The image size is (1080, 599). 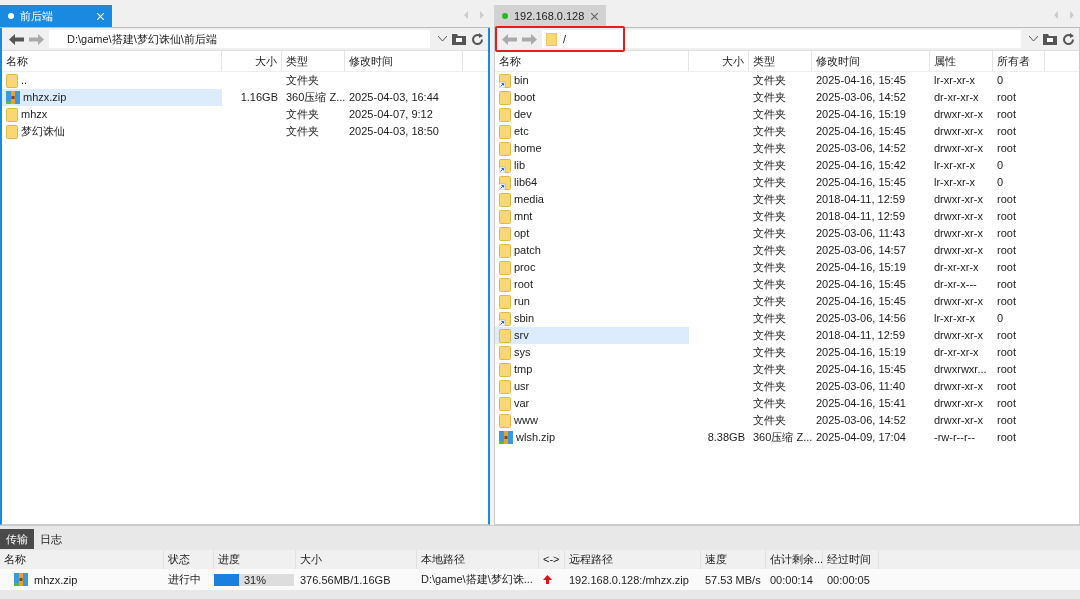 I want to click on file-name-cell: srv, so click(x=592, y=335).